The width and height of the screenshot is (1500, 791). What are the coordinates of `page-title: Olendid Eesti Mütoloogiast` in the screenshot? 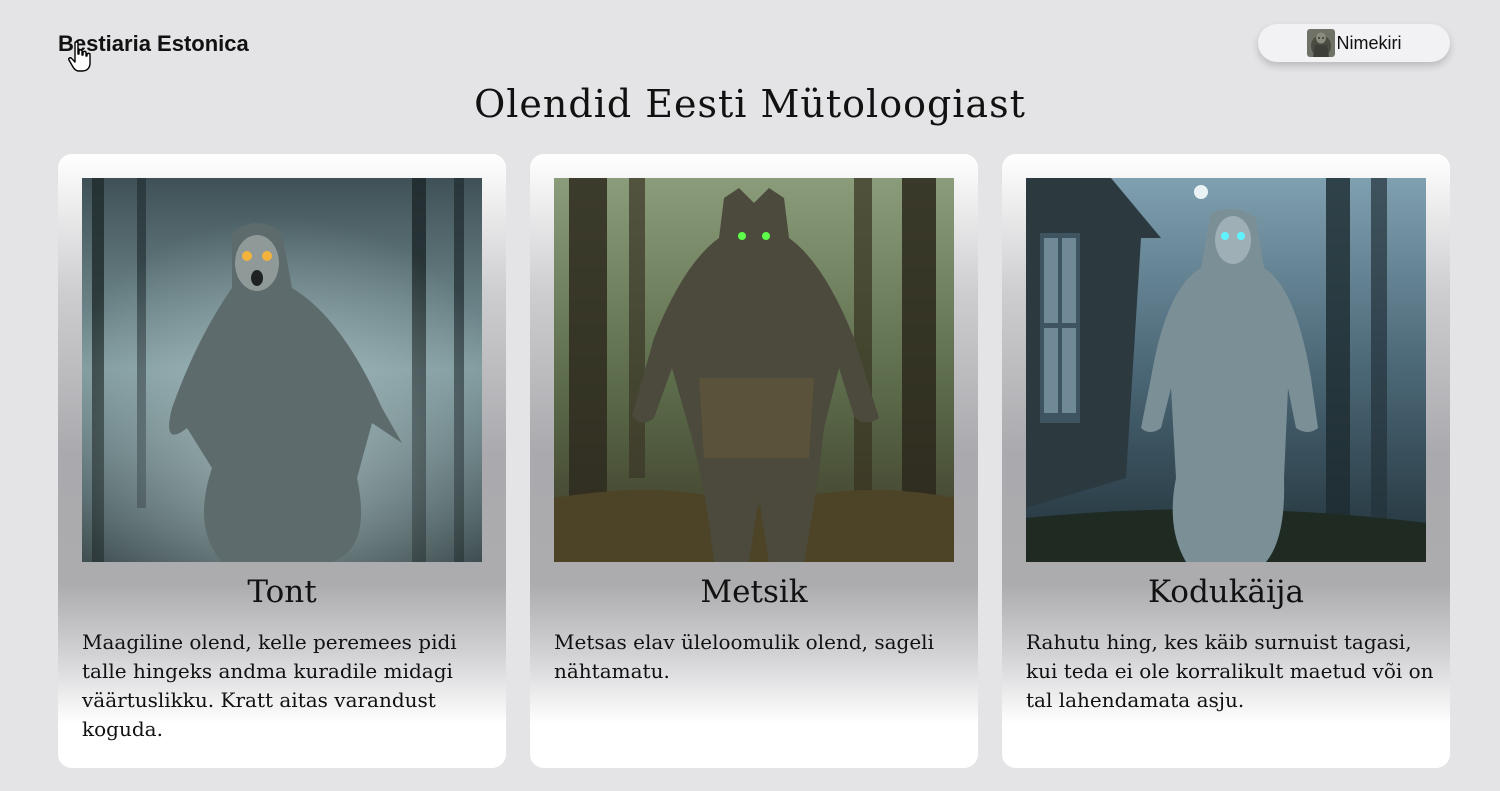 It's located at (750, 104).